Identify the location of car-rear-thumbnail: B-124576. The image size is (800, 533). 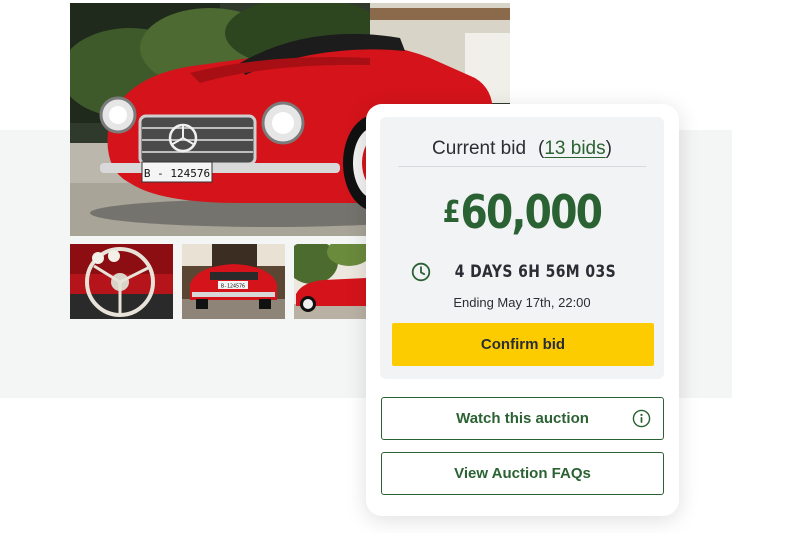
(233, 281).